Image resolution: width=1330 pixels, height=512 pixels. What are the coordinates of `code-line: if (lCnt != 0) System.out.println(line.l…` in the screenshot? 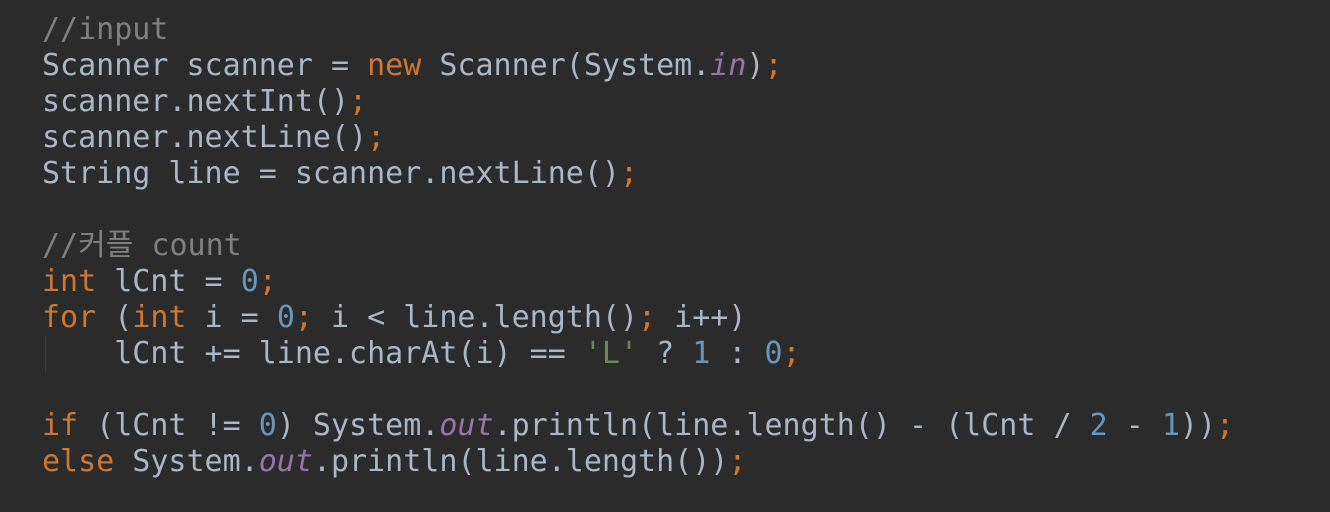 It's located at (638, 426).